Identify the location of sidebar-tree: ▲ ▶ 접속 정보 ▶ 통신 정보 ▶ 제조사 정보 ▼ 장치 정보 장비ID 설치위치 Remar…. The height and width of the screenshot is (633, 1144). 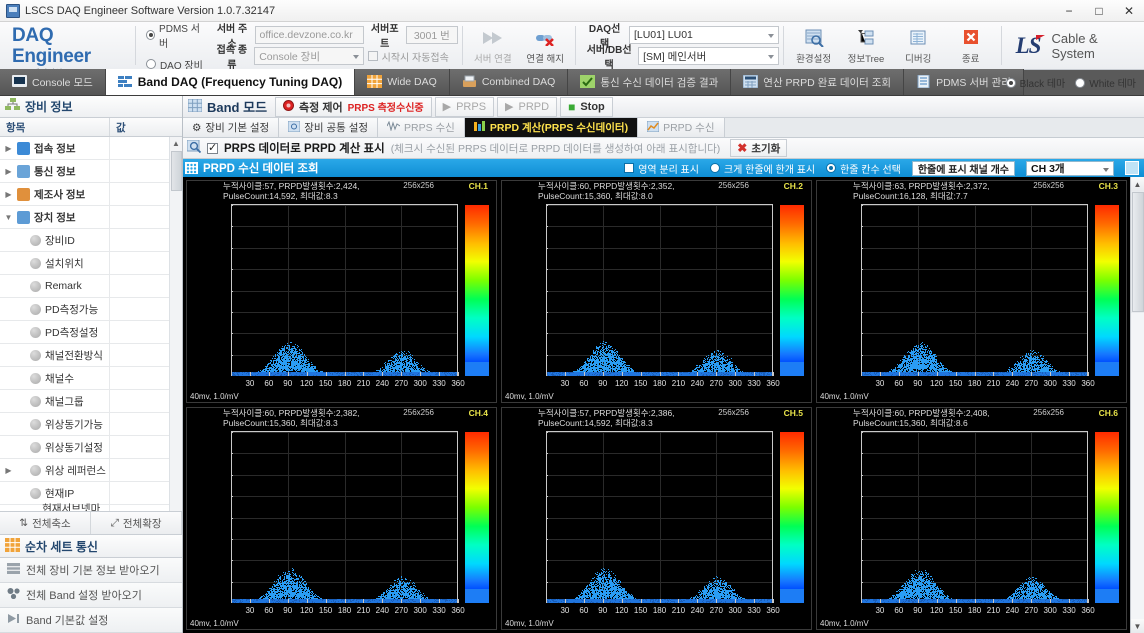
(91, 324).